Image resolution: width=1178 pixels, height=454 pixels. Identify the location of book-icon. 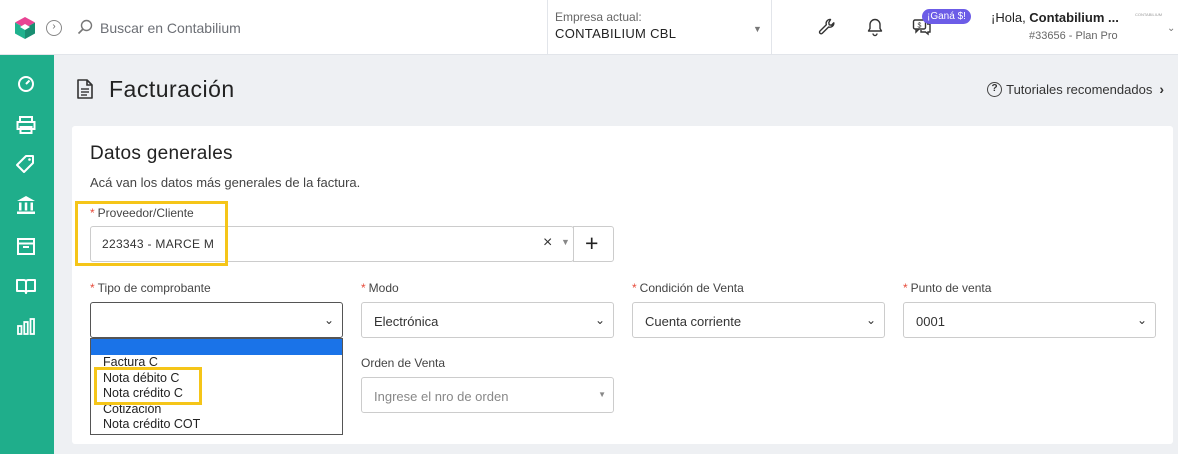
(26, 286).